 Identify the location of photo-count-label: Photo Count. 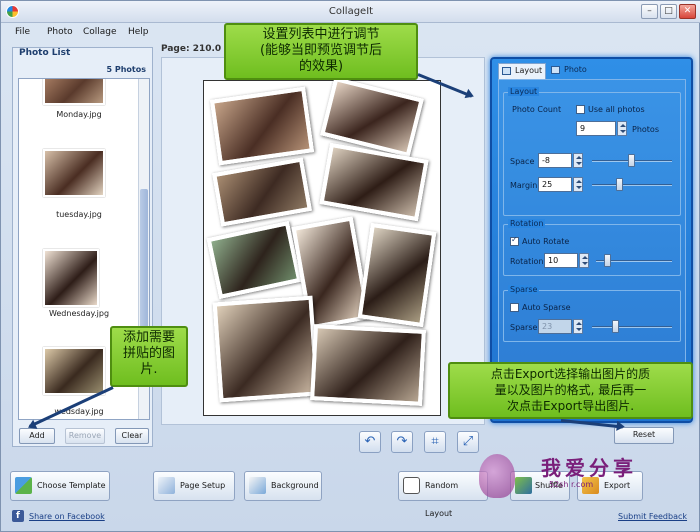
(537, 109).